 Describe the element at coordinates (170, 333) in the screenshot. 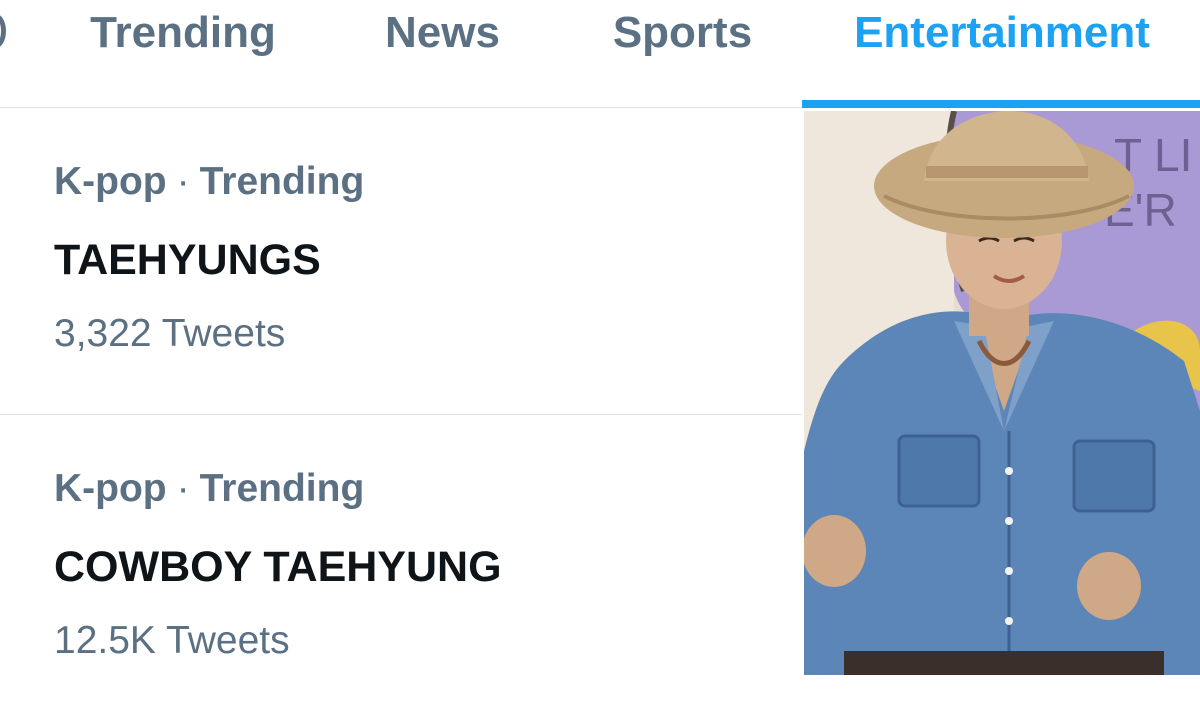

I see `trend-tweet-count: 3,322 Tweets` at that location.